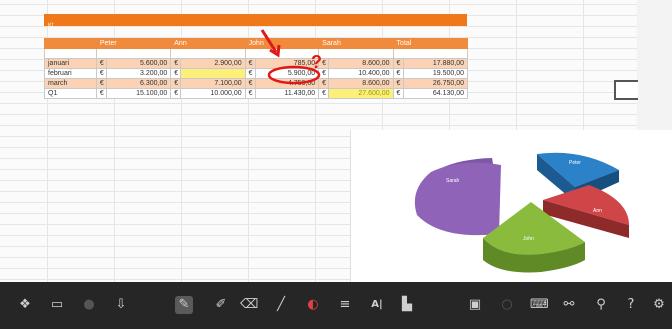  Describe the element at coordinates (249, 305) in the screenshot. I see `eraser-icon: ⌫` at that location.